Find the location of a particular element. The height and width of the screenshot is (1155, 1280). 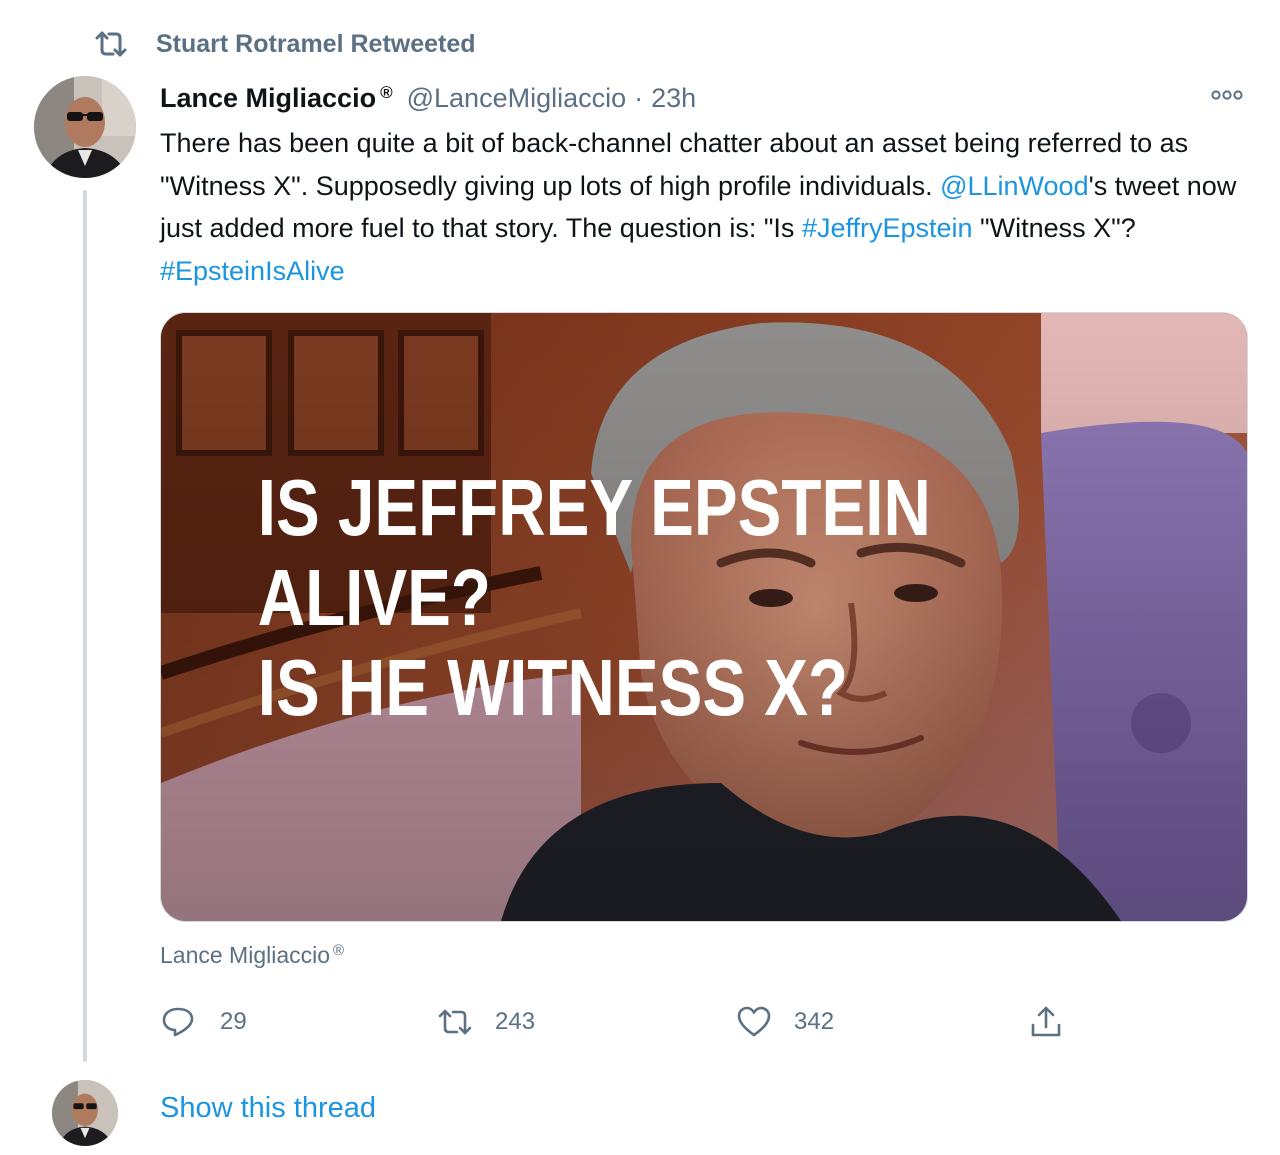

retweeted-by-label: Stuart Rotramel Retweeted is located at coordinates (316, 44).